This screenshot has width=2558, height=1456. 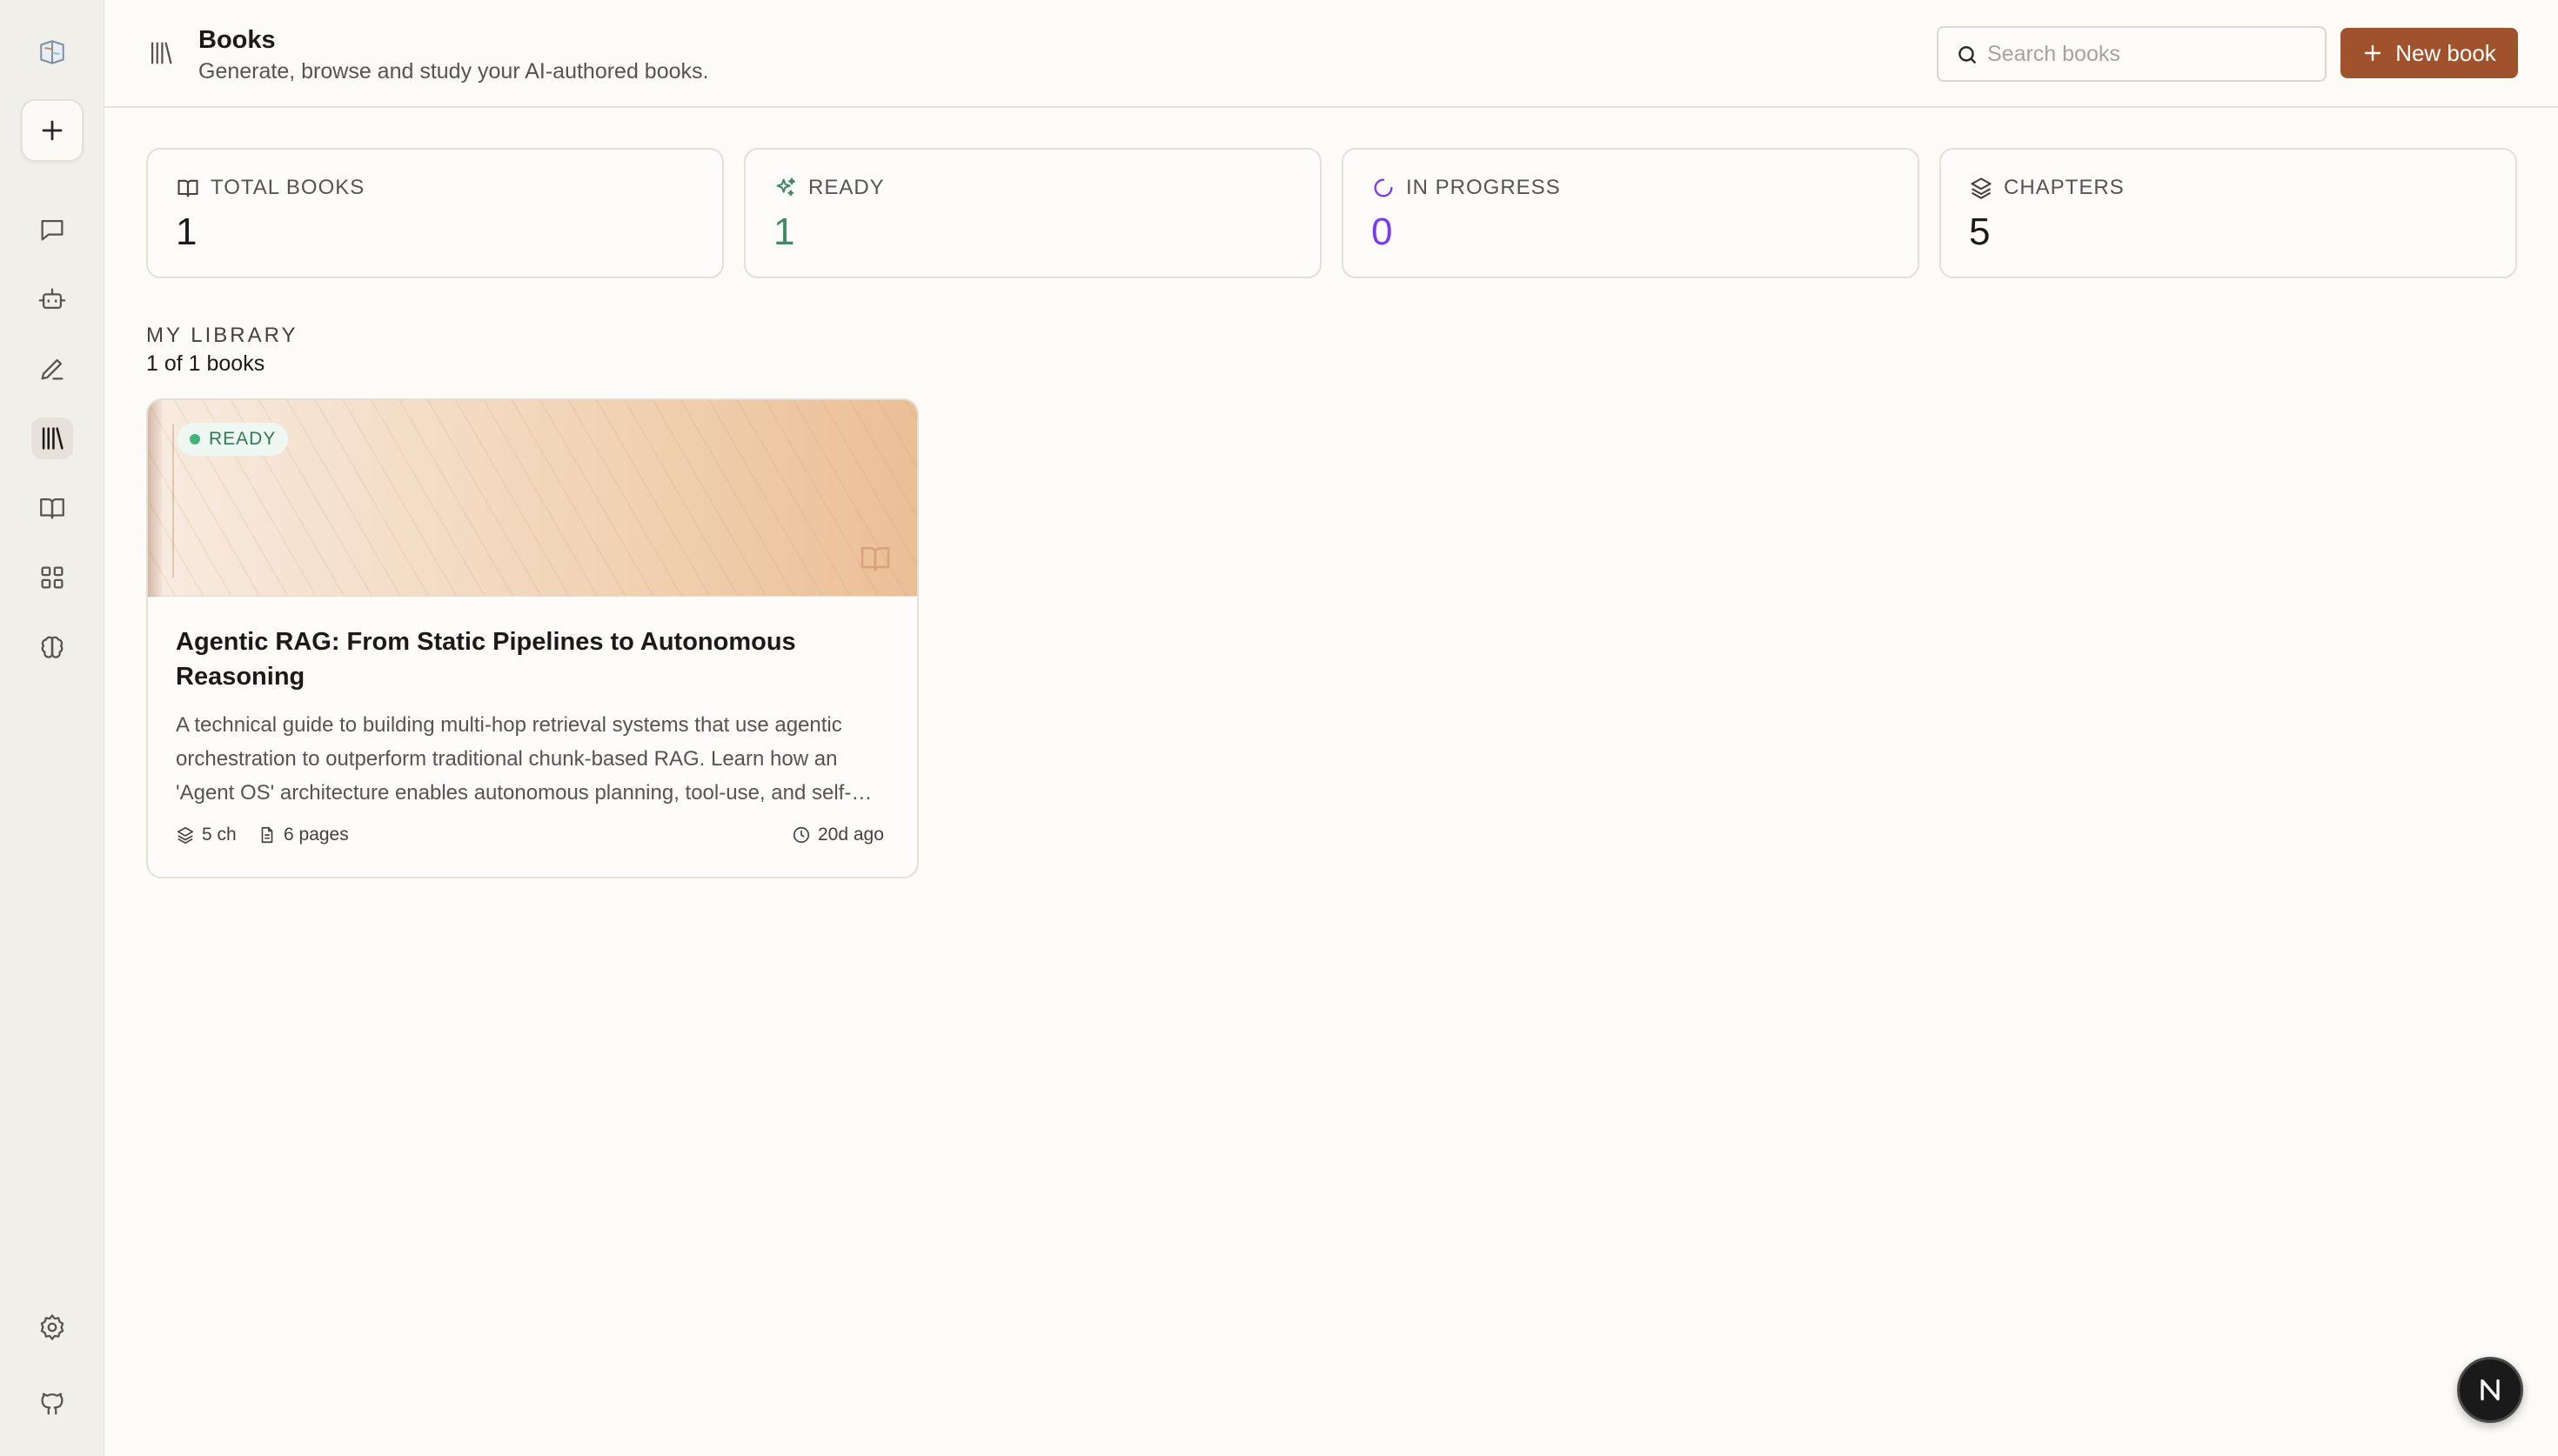 What do you see at coordinates (267, 835) in the screenshot?
I see `file-text-icon` at bounding box center [267, 835].